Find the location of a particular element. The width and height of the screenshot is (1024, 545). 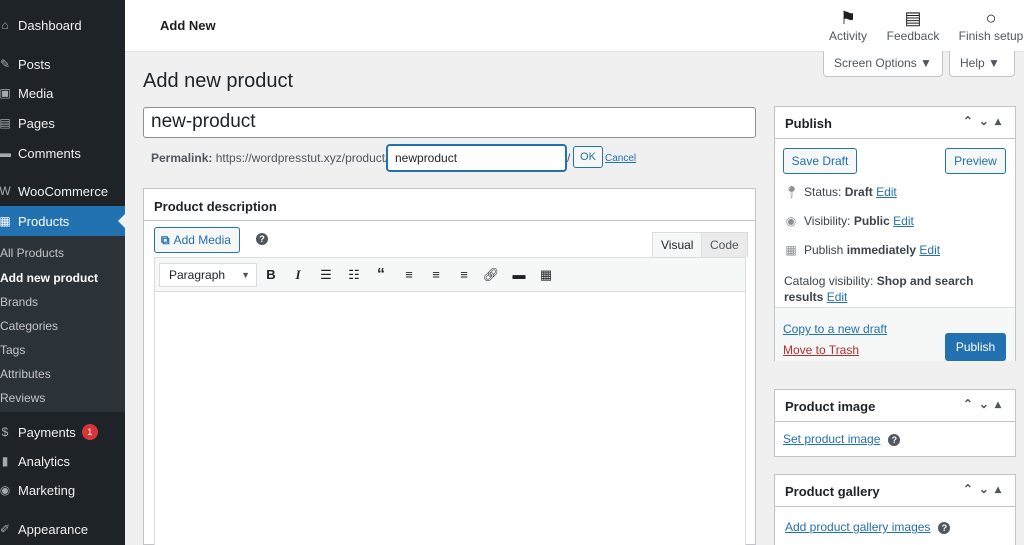

sidebar-item-label: Comments is located at coordinates (49, 153).